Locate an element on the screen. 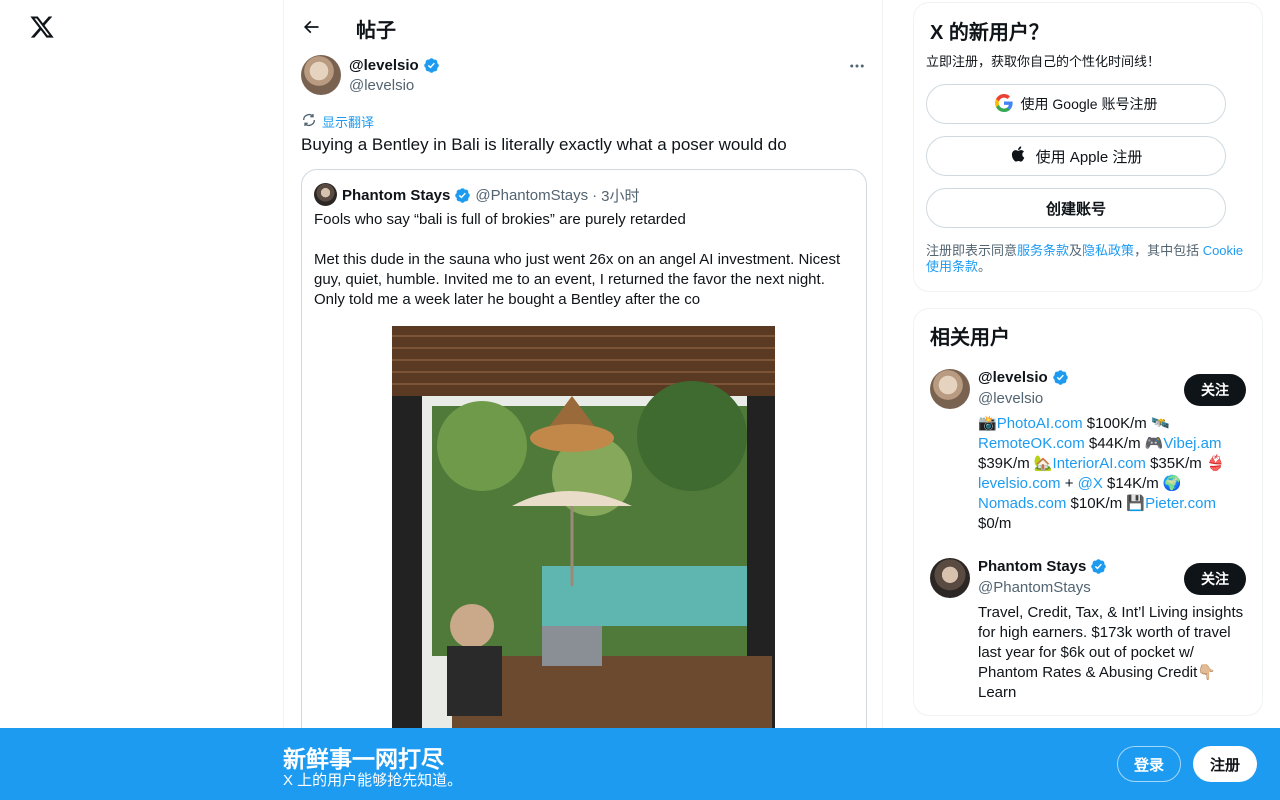  bio-text: + is located at coordinates (1069, 483).